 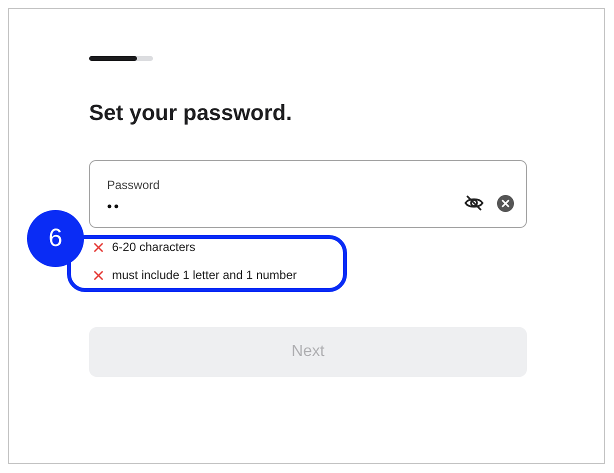 What do you see at coordinates (191, 113) in the screenshot?
I see `page-title: Set your password.` at bounding box center [191, 113].